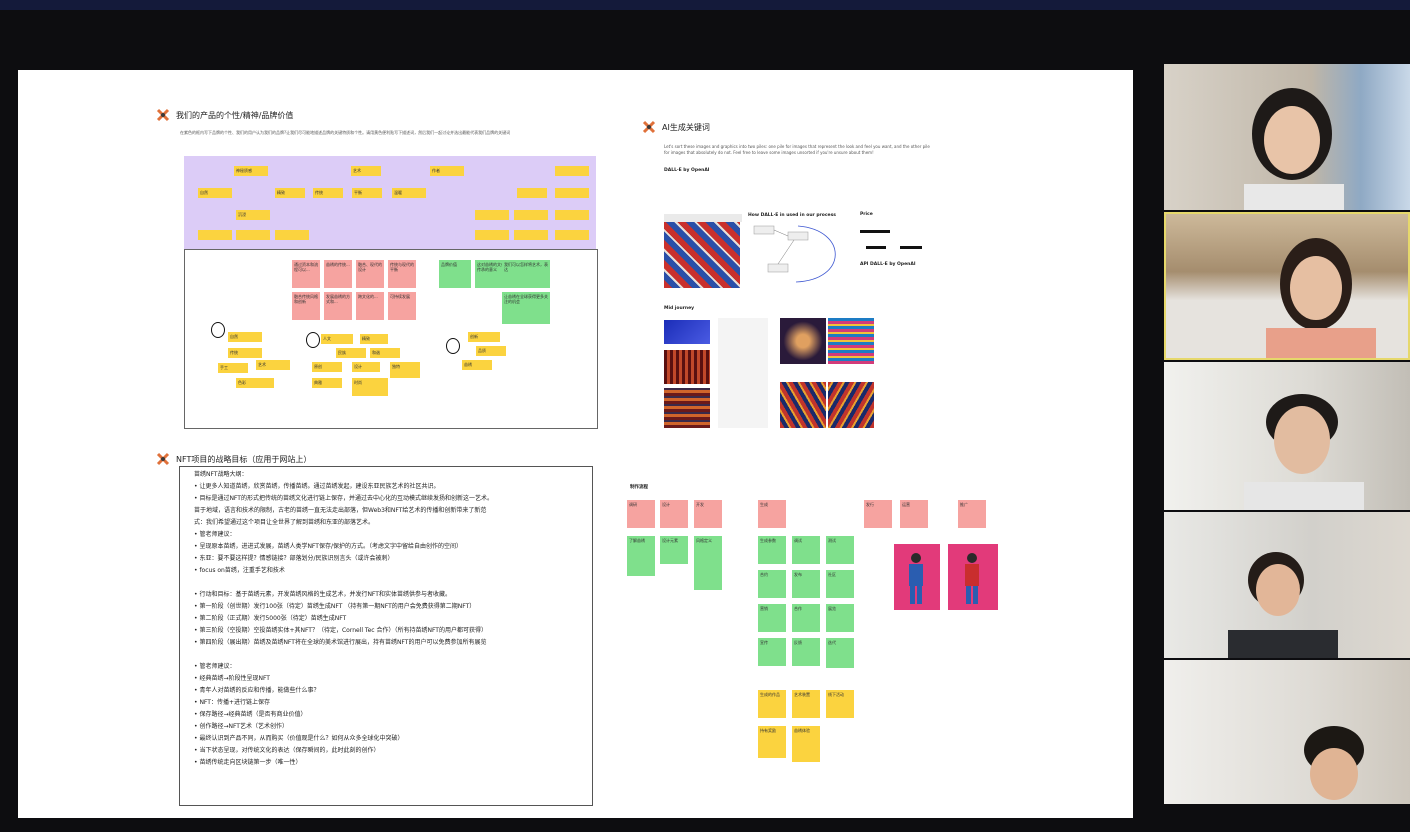 The image size is (1410, 832). Describe the element at coordinates (327, 383) in the screenshot. I see `frame-yellow-sticky: 典雅` at that location.